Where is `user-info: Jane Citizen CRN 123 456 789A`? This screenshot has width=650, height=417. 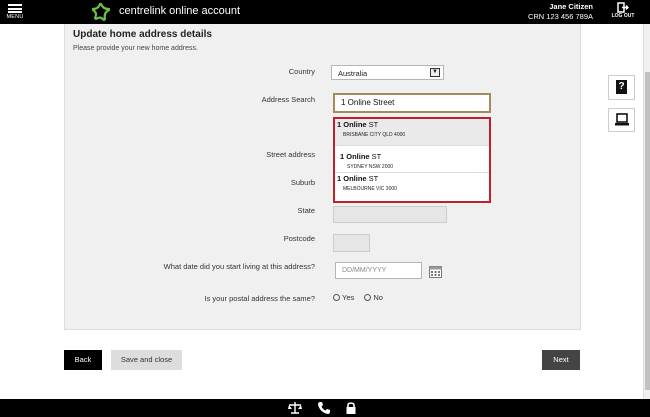
user-info: Jane Citizen CRN 123 456 789A is located at coordinates (560, 12).